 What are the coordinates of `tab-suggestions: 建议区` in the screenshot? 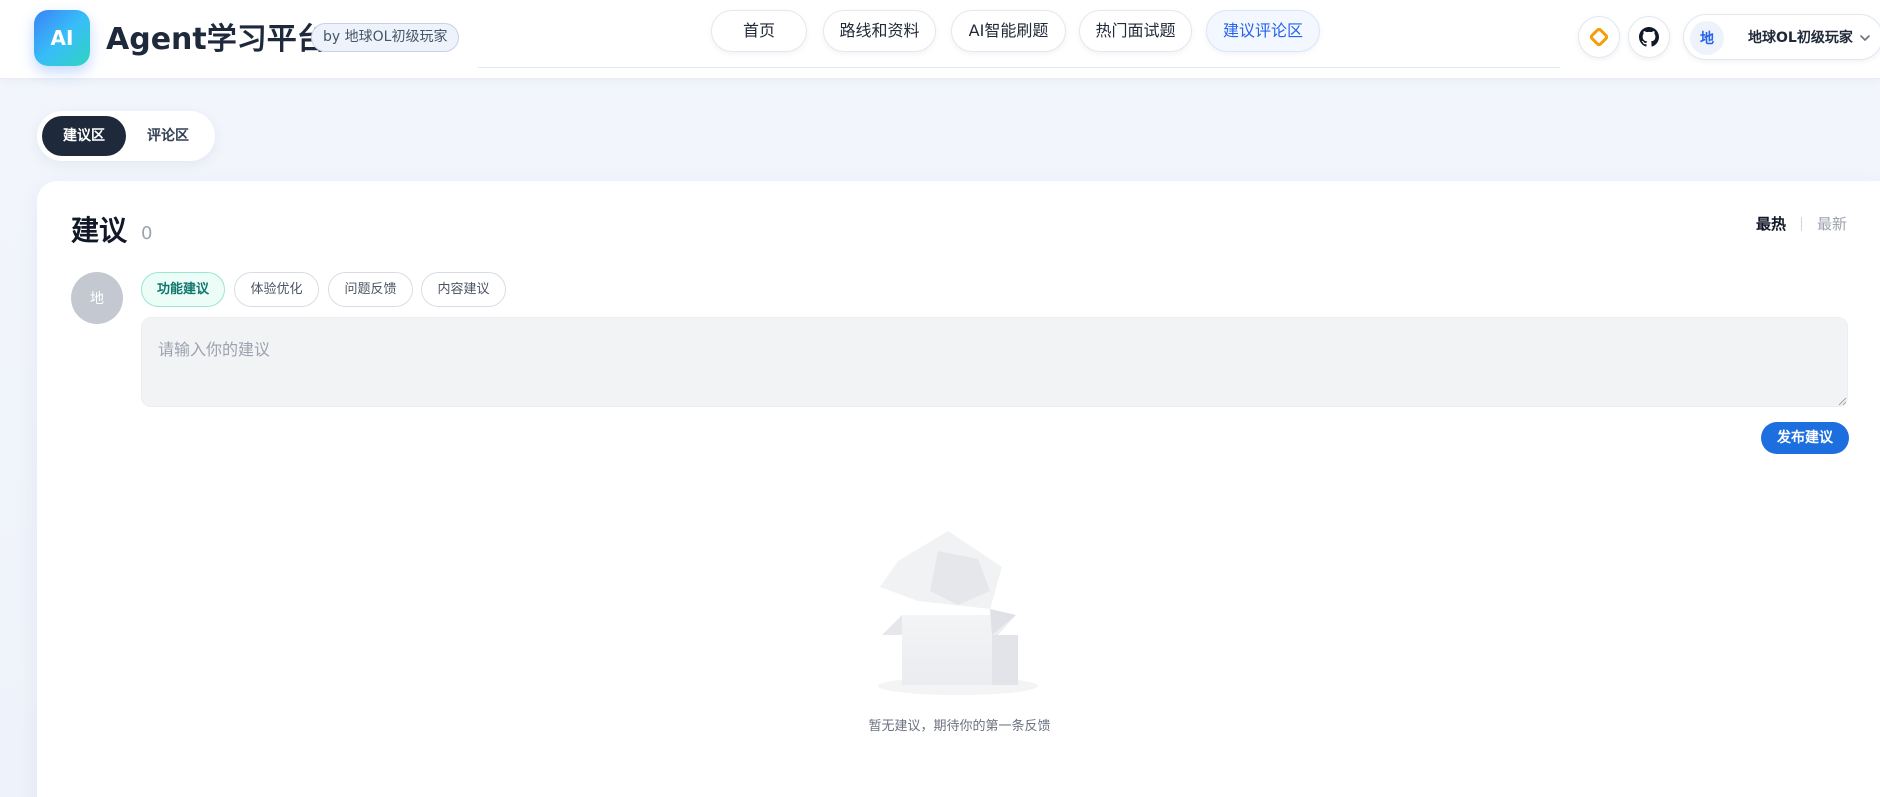 It's located at (84, 136).